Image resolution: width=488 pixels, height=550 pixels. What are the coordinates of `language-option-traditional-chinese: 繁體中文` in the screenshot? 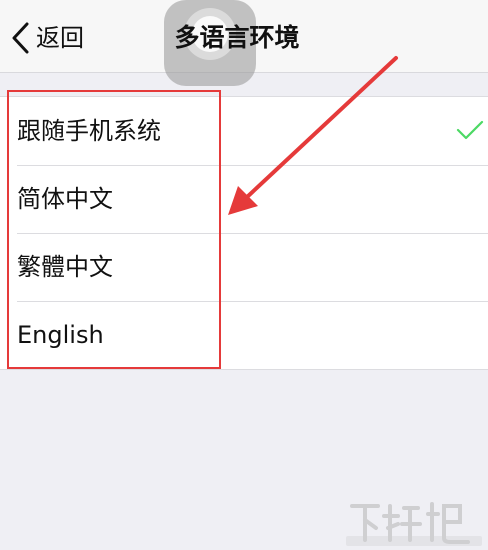 It's located at (244, 267).